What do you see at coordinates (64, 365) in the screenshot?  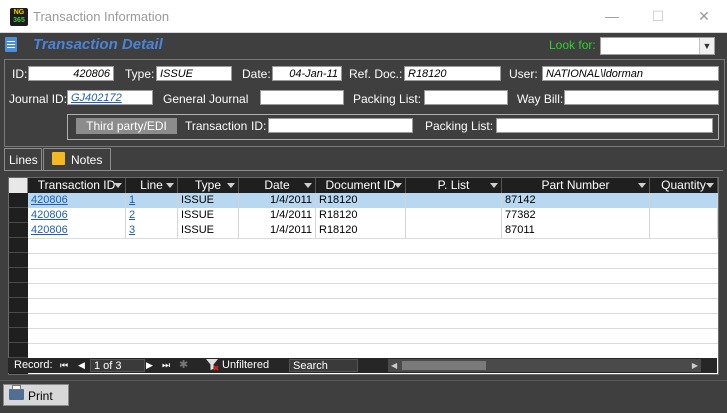 I see `first-record-button: ⏮` at bounding box center [64, 365].